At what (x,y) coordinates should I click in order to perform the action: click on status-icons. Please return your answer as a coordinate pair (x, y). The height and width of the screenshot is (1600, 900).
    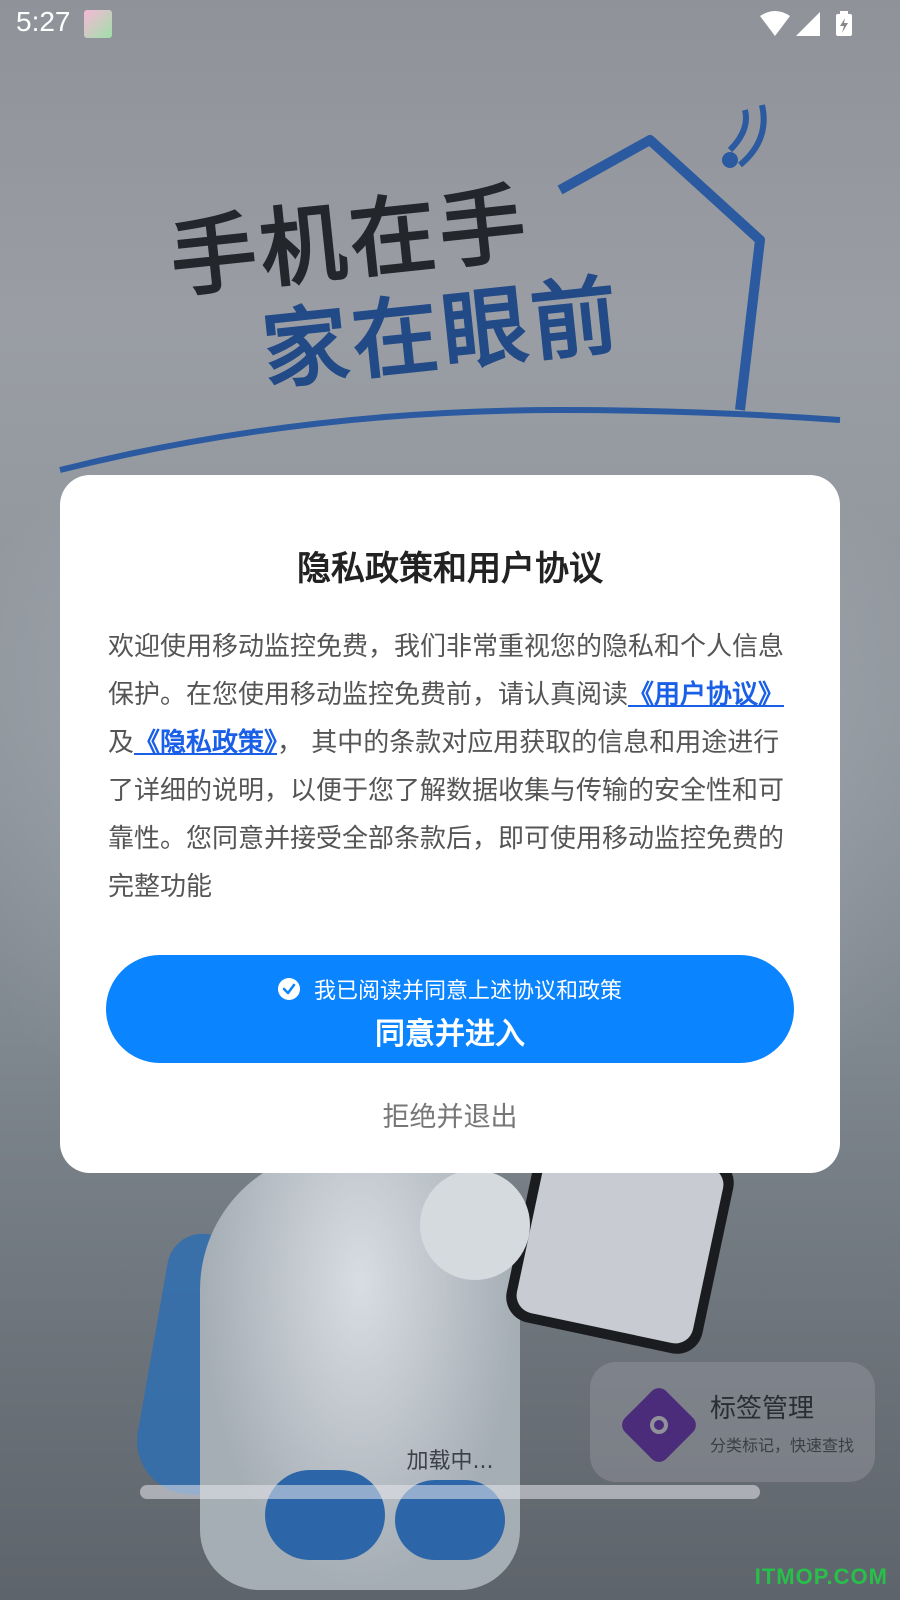
    Looking at the image, I should click on (806, 23).